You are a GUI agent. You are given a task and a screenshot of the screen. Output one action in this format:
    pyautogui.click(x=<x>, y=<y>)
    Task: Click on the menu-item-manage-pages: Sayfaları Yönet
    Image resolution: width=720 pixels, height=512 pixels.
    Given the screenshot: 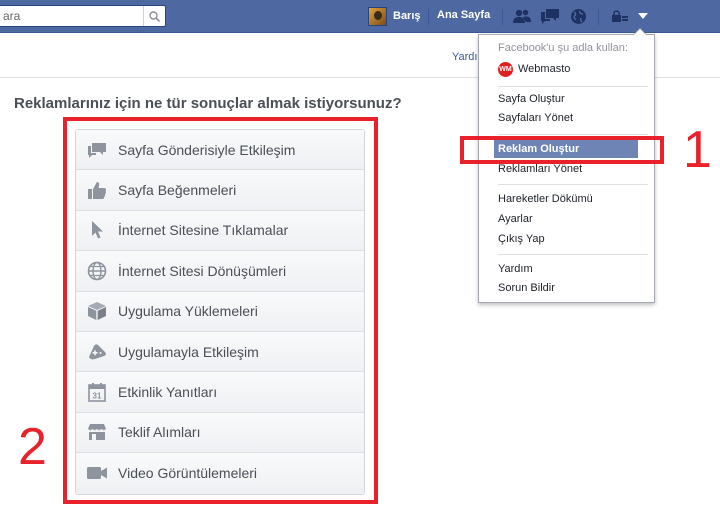 What is the action you would take?
    pyautogui.click(x=566, y=118)
    